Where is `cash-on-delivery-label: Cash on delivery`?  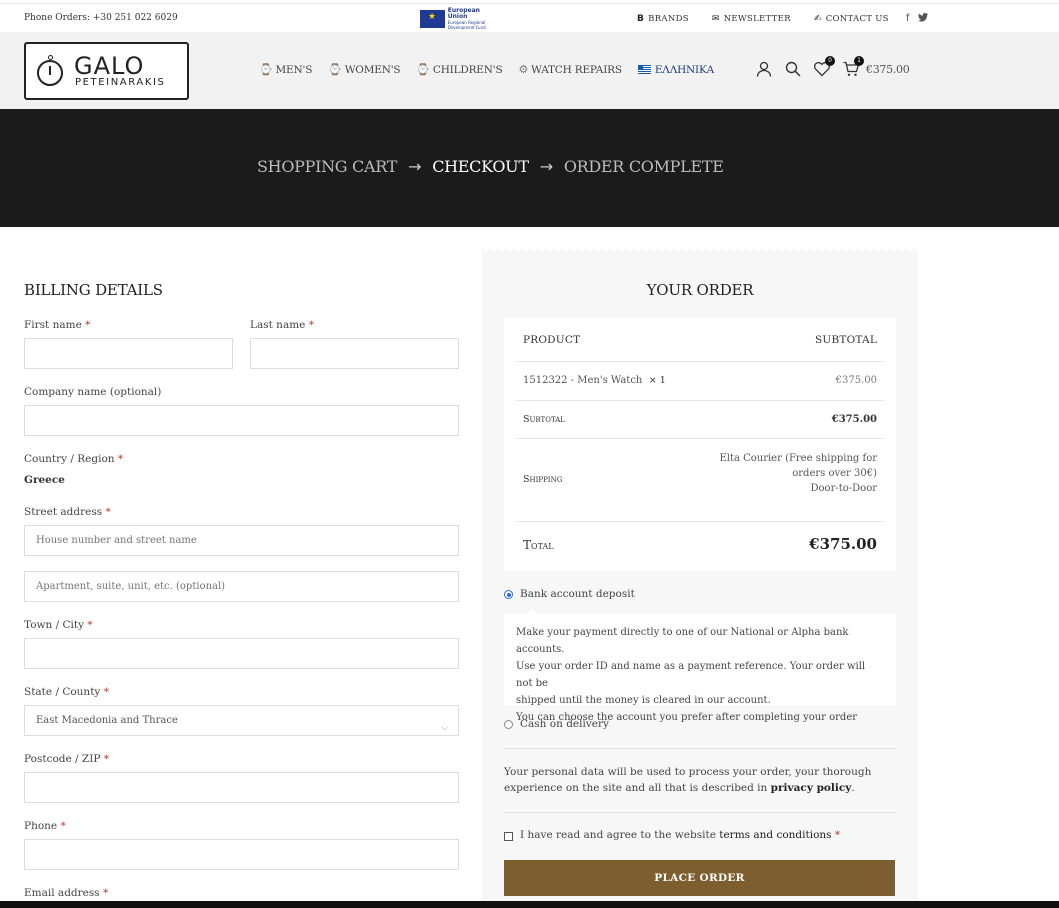 cash-on-delivery-label: Cash on delivery is located at coordinates (564, 724).